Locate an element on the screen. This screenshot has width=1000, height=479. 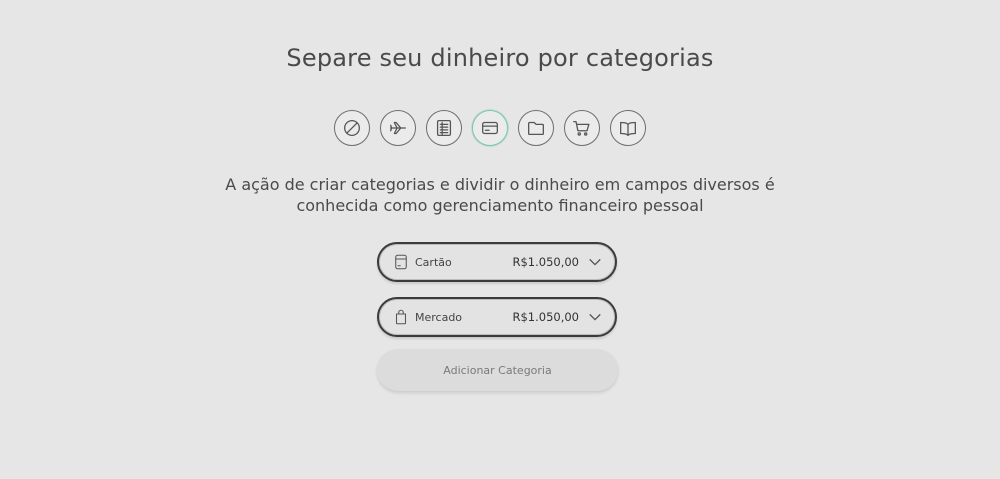
category-icon-picker is located at coordinates (499, 129).